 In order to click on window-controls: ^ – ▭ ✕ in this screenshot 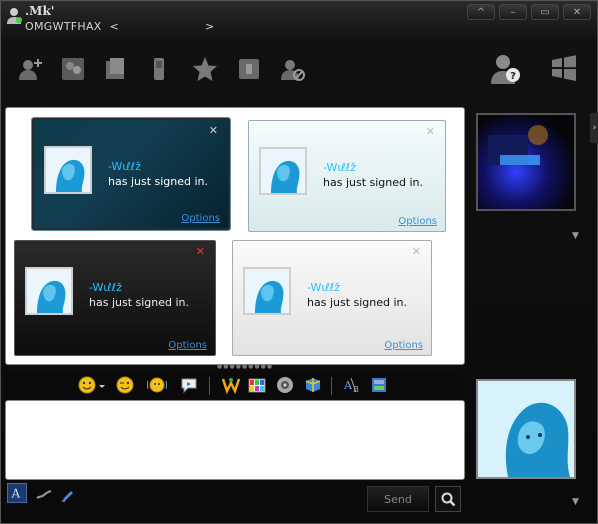, I will do `click(529, 12)`.